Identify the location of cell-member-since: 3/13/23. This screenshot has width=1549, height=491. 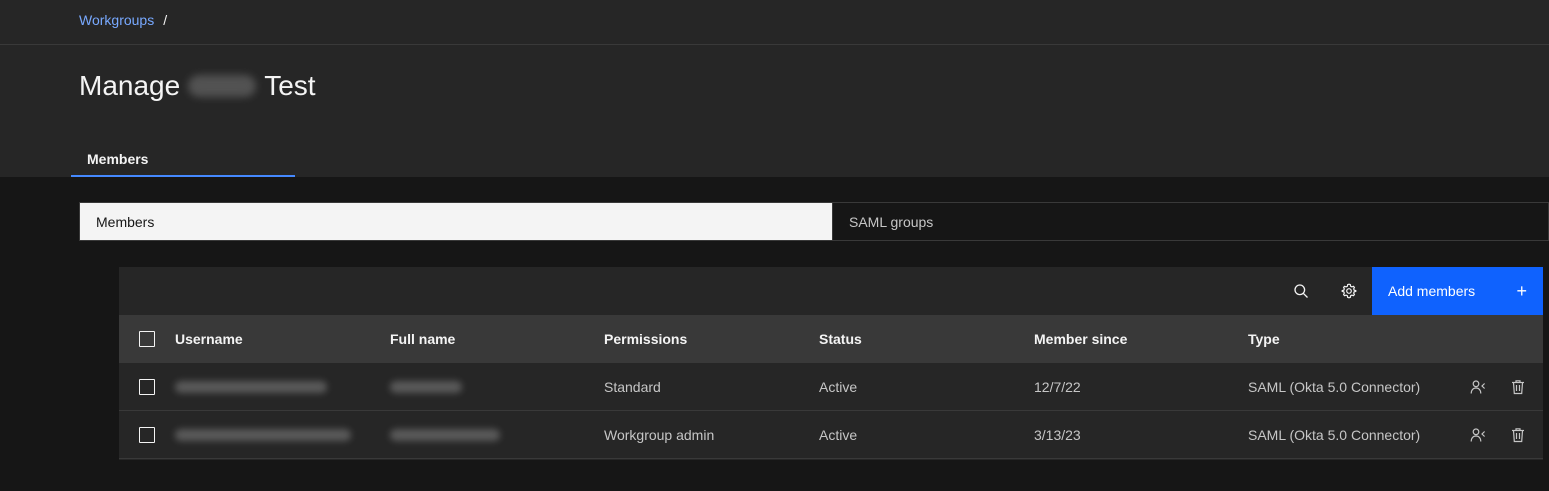
(1057, 434).